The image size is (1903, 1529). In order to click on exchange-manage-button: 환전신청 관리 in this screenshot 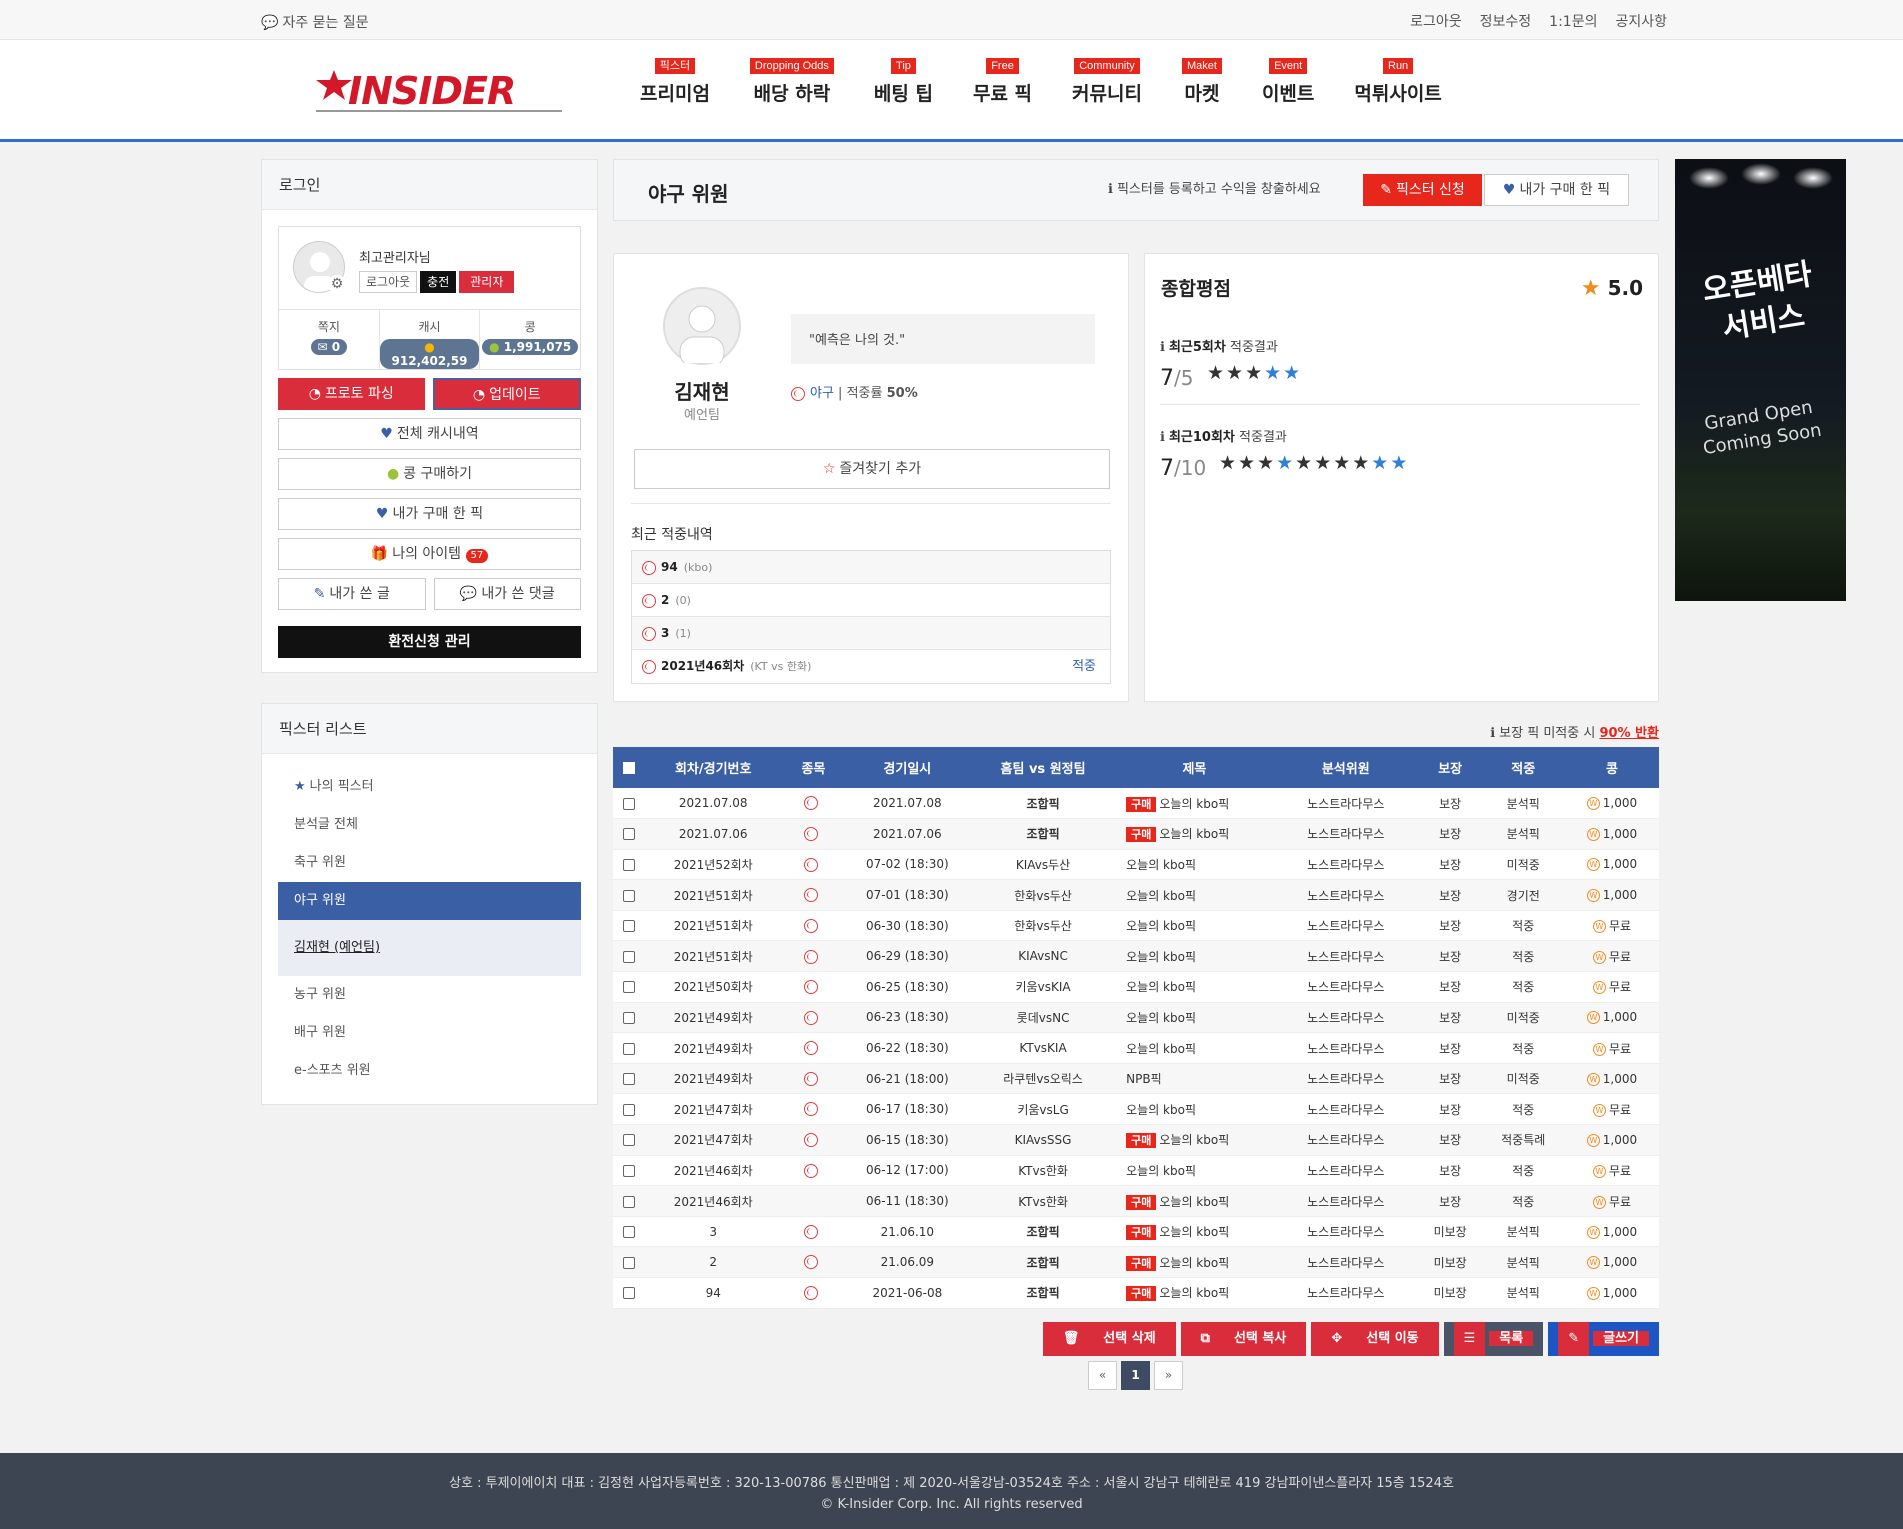, I will do `click(429, 642)`.